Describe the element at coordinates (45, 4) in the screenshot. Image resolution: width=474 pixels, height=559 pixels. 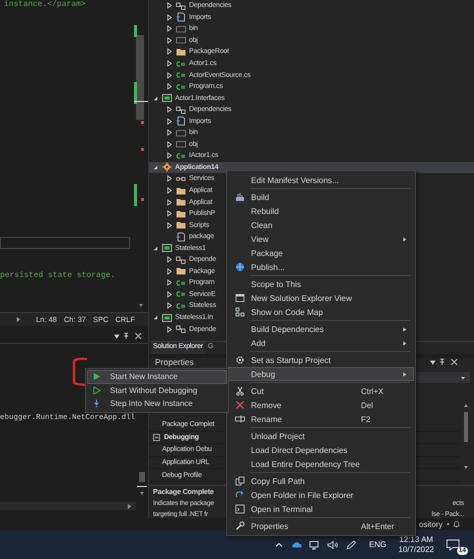
I see `code-line: instance.</param>` at that location.